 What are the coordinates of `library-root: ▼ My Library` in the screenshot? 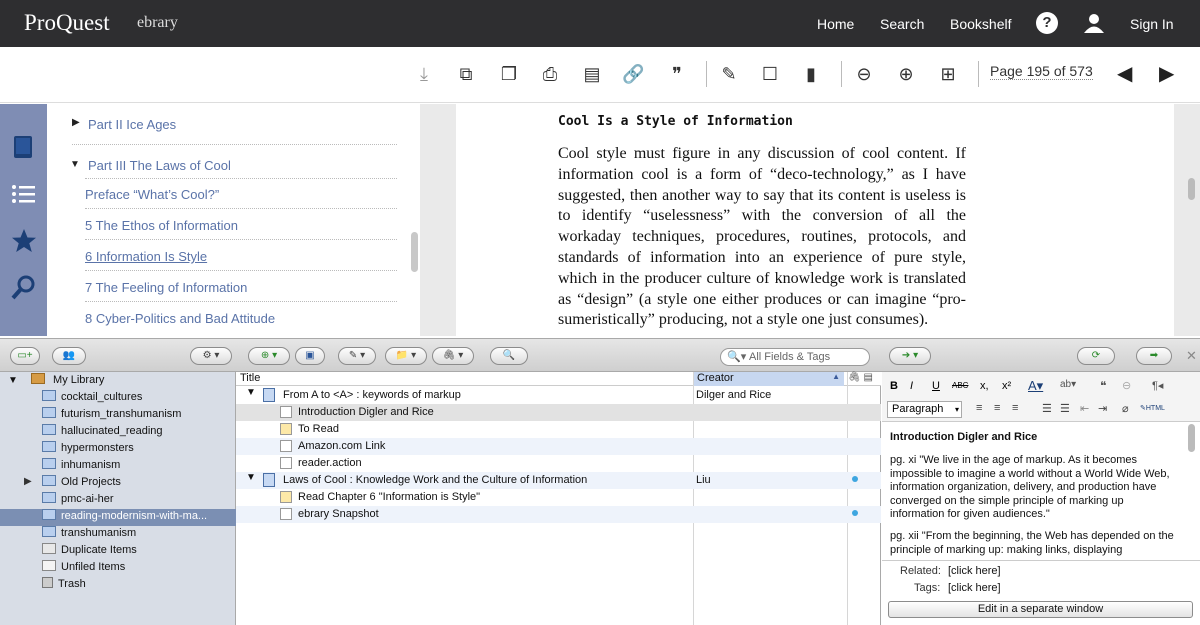 It's located at (56, 381).